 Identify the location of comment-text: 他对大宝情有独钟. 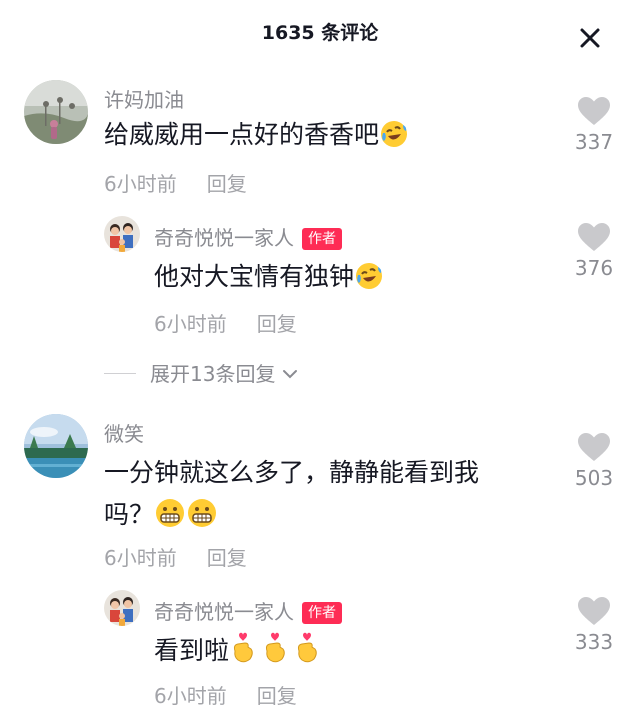
(269, 280).